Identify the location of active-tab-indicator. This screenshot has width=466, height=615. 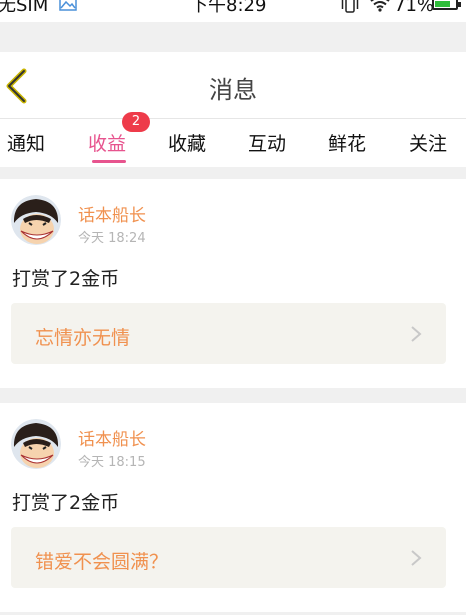
(109, 161).